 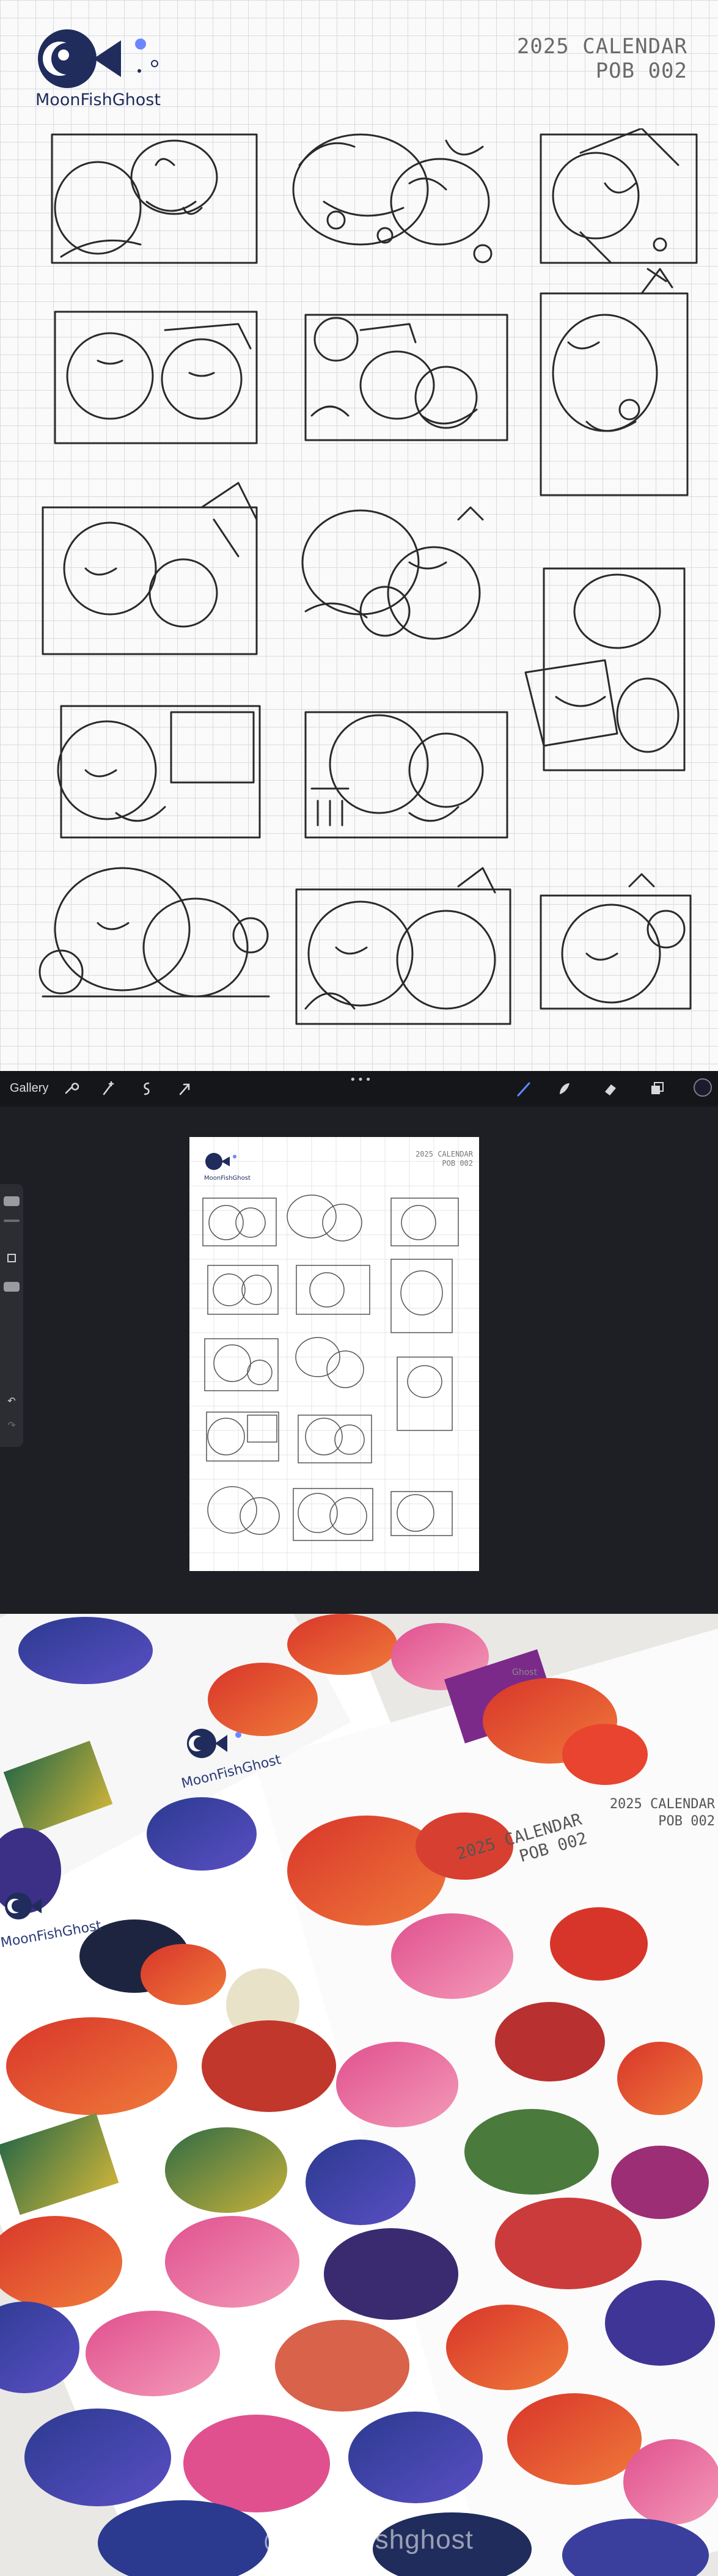 I want to click on wrench-icon, so click(x=70, y=1089).